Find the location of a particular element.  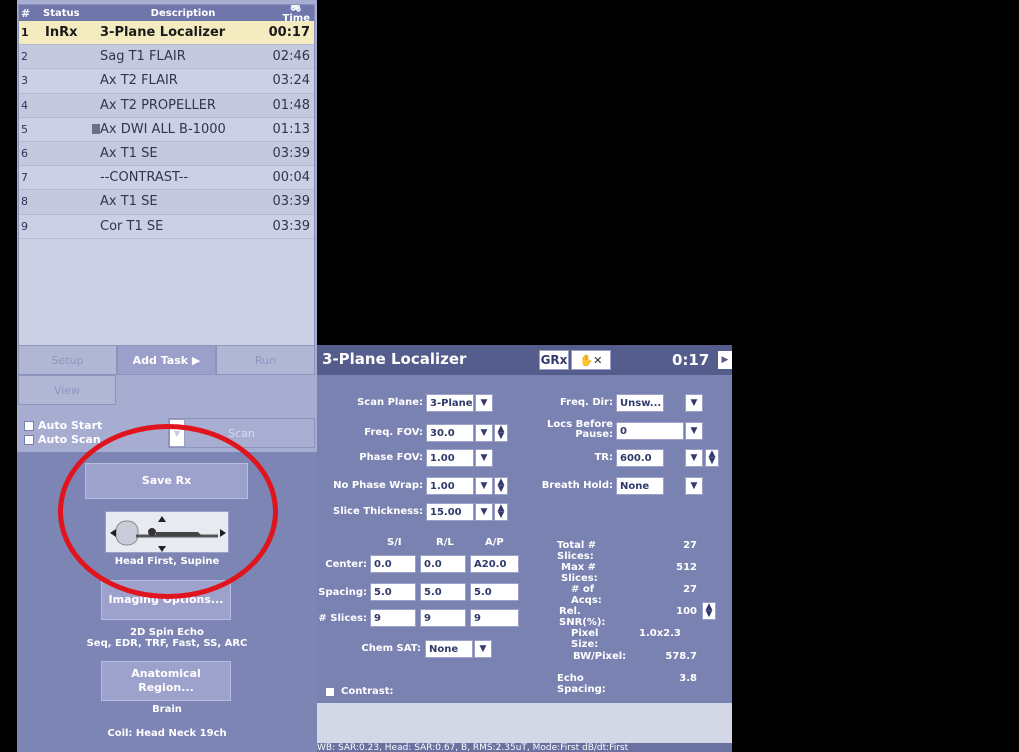

setup-button: Setup is located at coordinates (67, 360).